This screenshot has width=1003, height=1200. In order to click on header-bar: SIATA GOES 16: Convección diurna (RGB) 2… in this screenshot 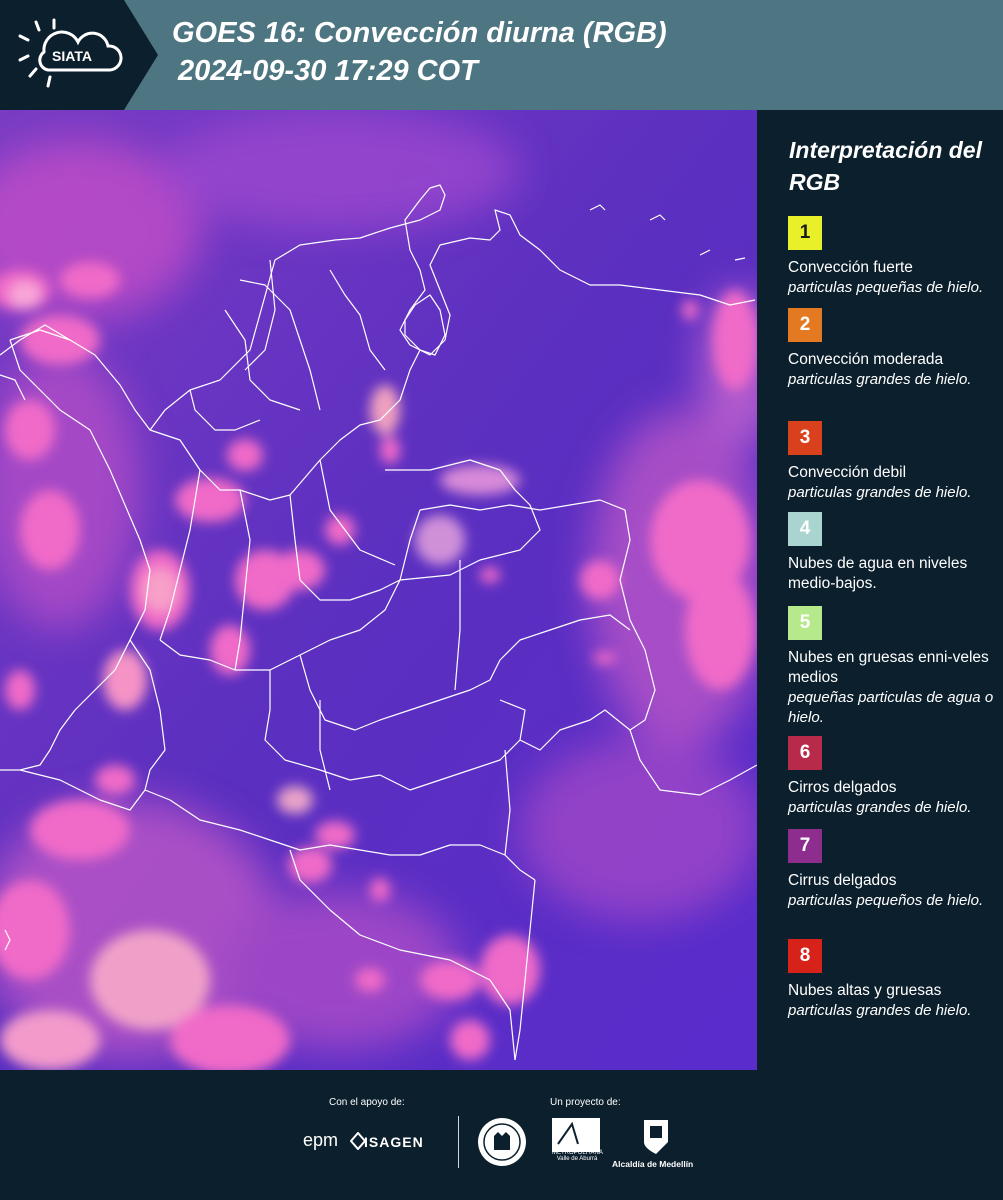, I will do `click(501, 55)`.